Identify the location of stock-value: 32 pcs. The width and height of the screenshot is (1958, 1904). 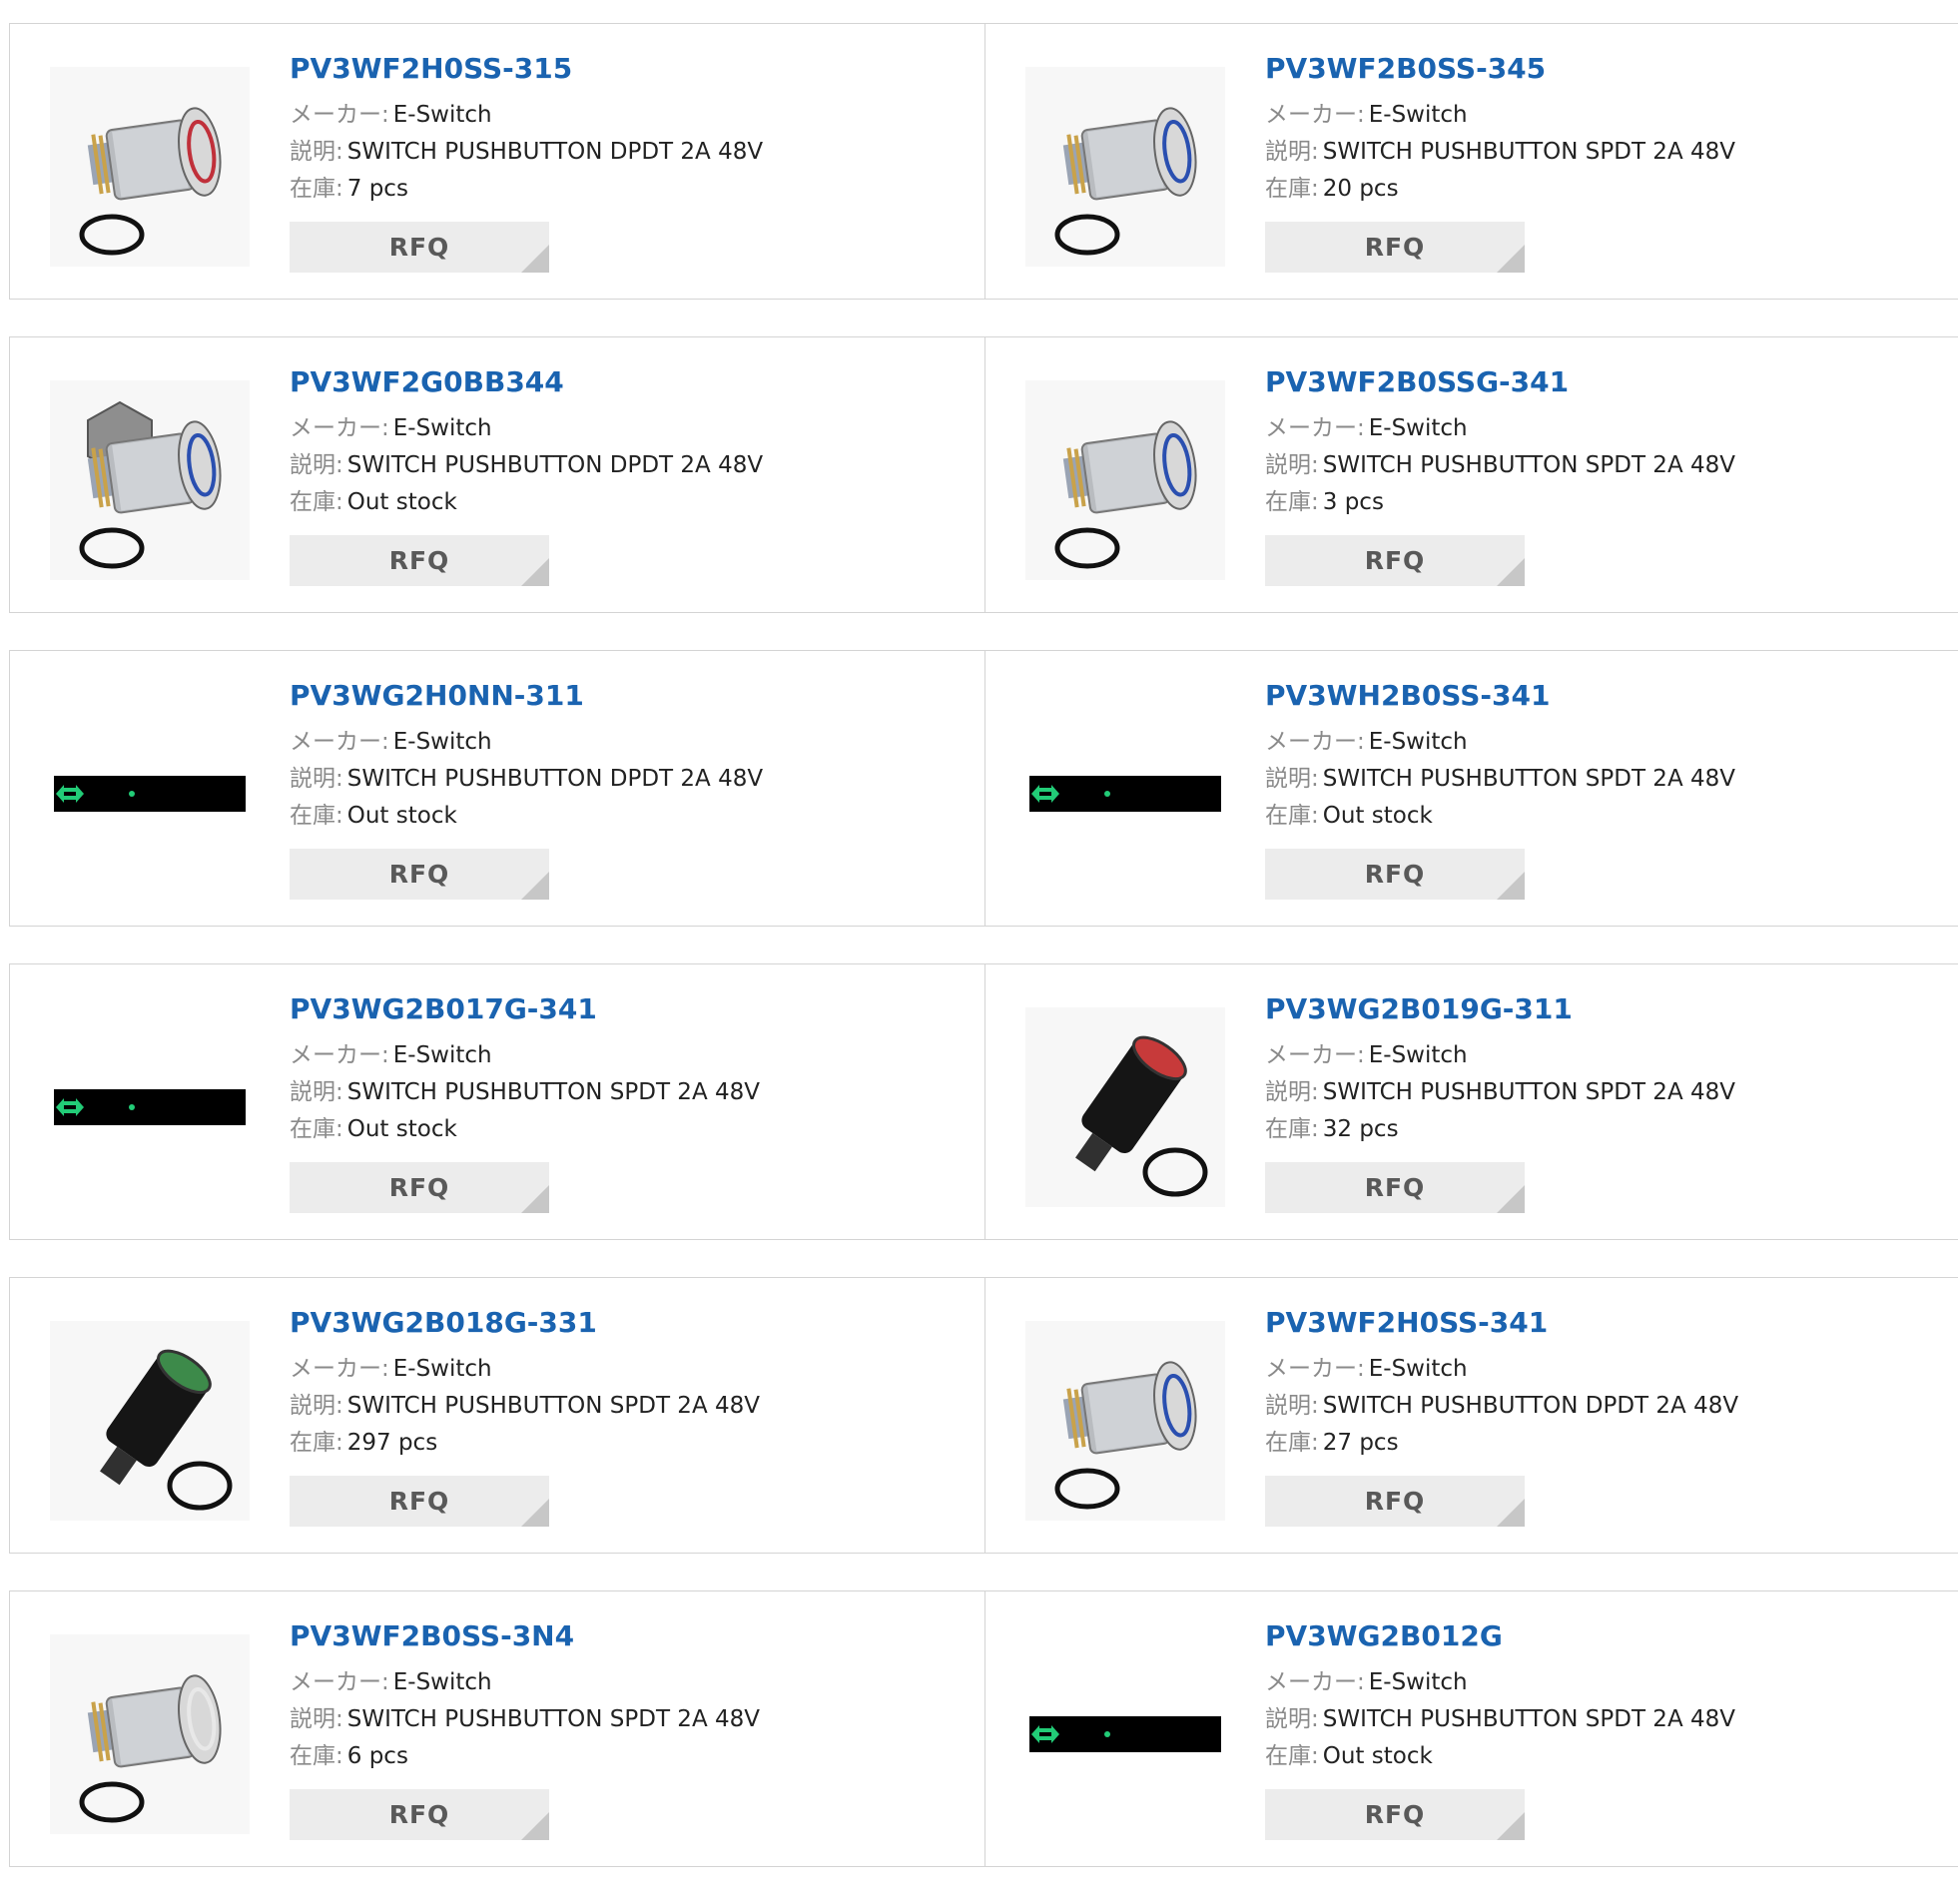
(1360, 1129).